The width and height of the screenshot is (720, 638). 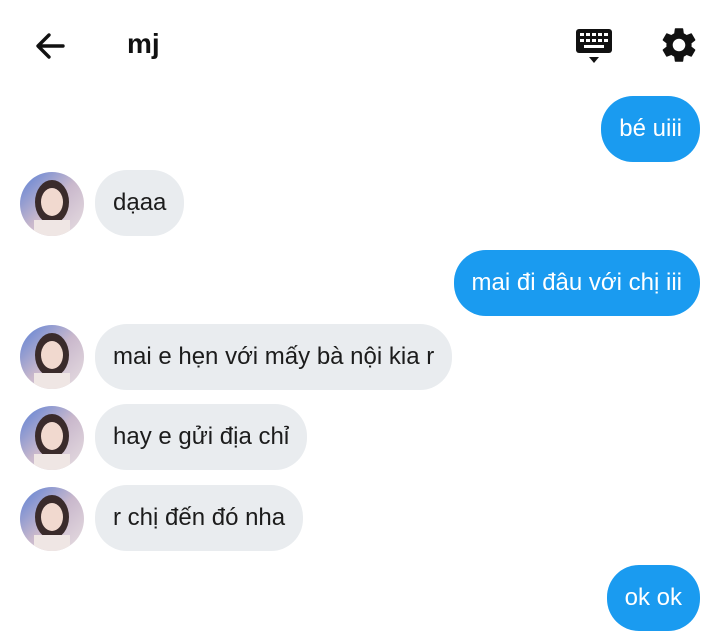 I want to click on outgoing-message: ok ok, so click(x=653, y=598).